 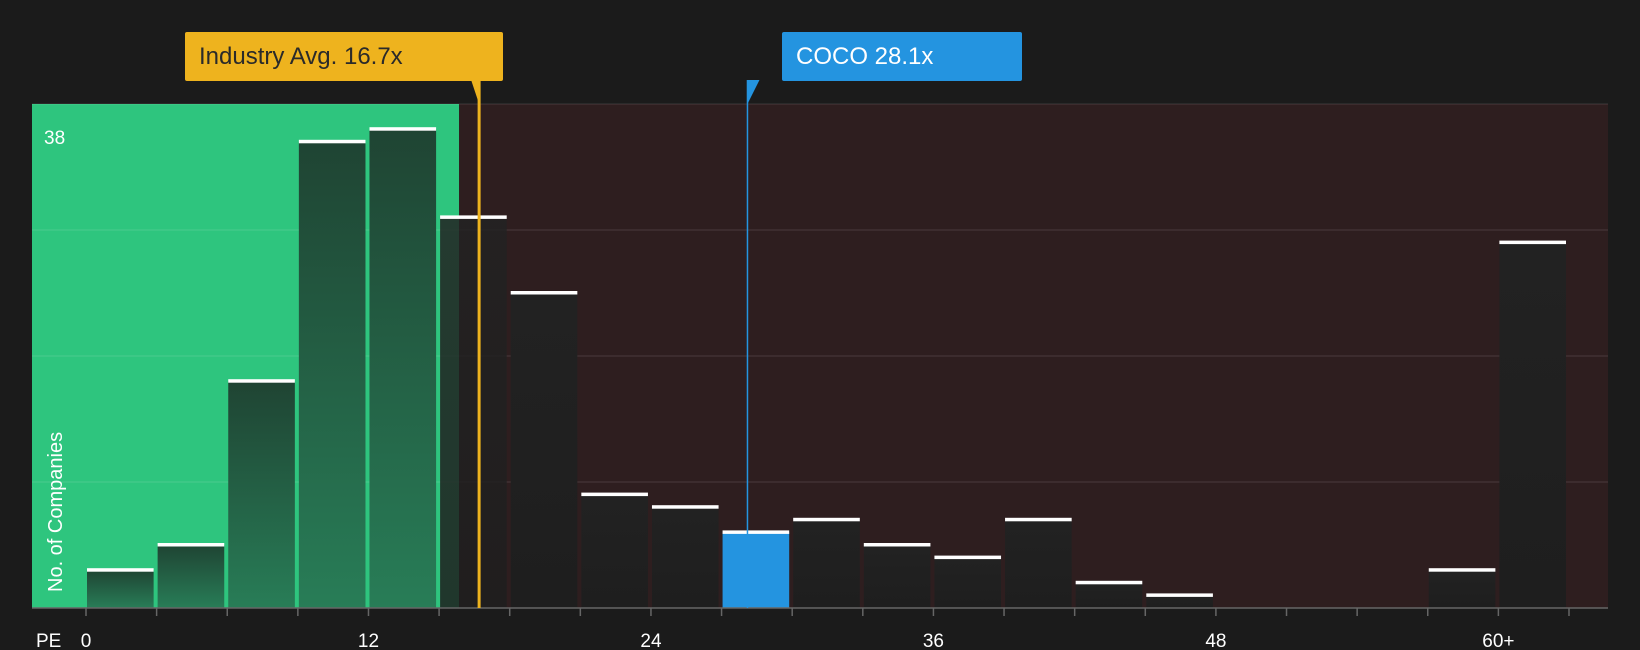 I want to click on x-tick-label: 24, so click(x=651, y=640).